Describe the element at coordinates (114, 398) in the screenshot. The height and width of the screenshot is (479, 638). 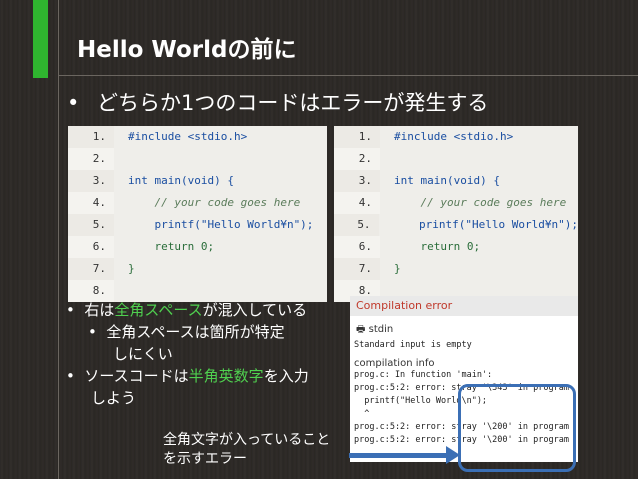
I see `sub-bullet-3-cont: しよう` at that location.